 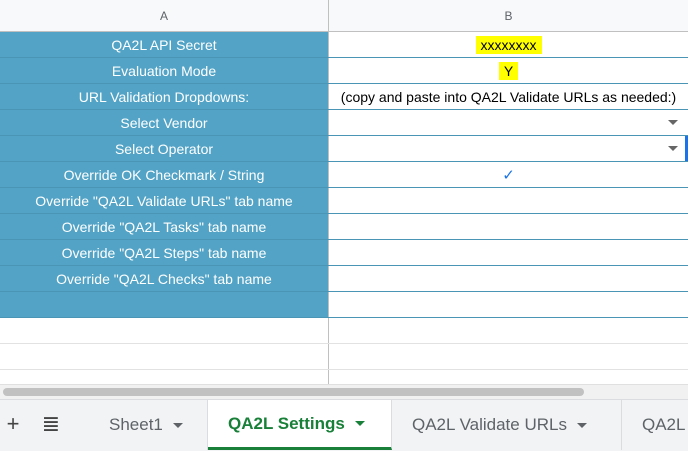 I want to click on add-sheet-button: +, so click(x=13, y=424).